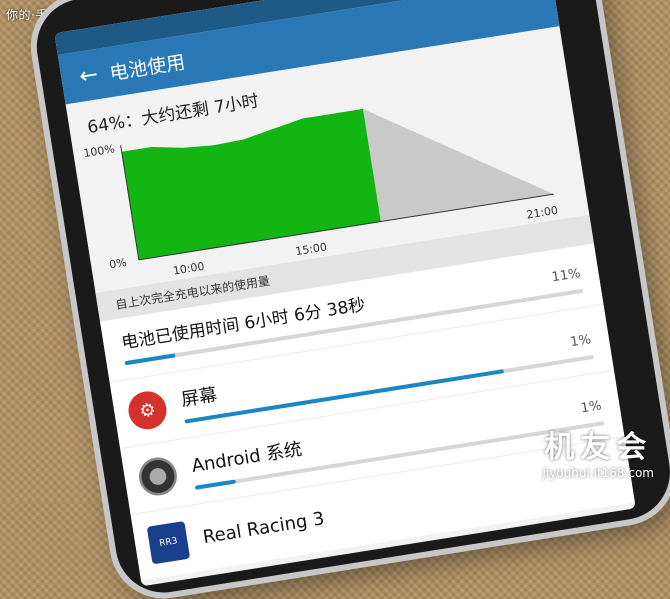 This screenshot has width=670, height=599. What do you see at coordinates (566, 276) in the screenshot?
I see `usage-total-percent: 11%` at bounding box center [566, 276].